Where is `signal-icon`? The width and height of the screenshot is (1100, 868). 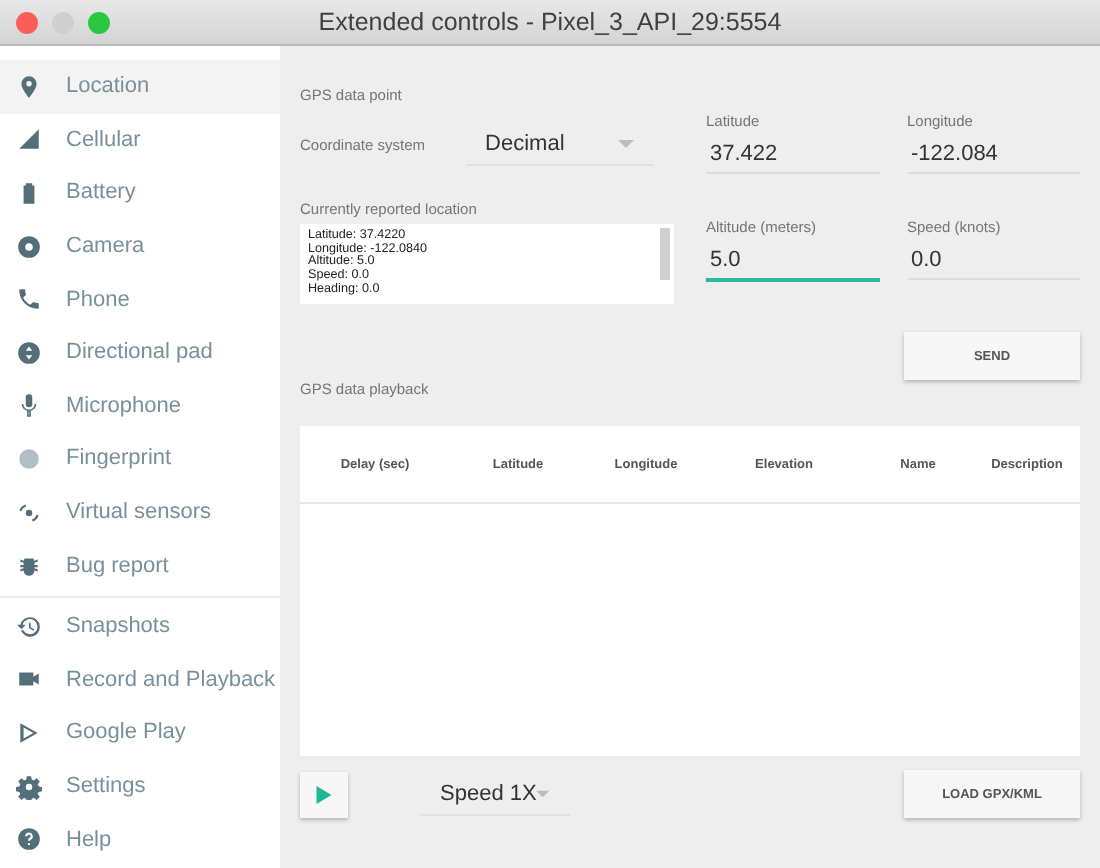
signal-icon is located at coordinates (29, 139).